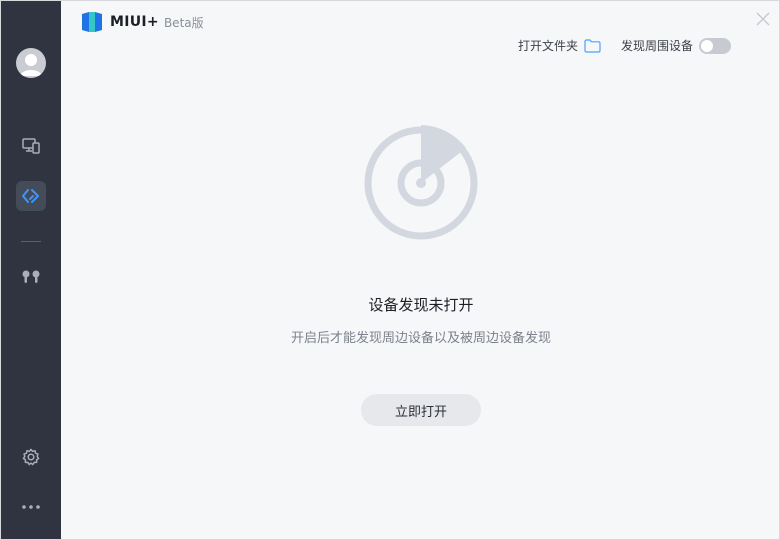  I want to click on status-title: 设备发现未打开, so click(421, 305).